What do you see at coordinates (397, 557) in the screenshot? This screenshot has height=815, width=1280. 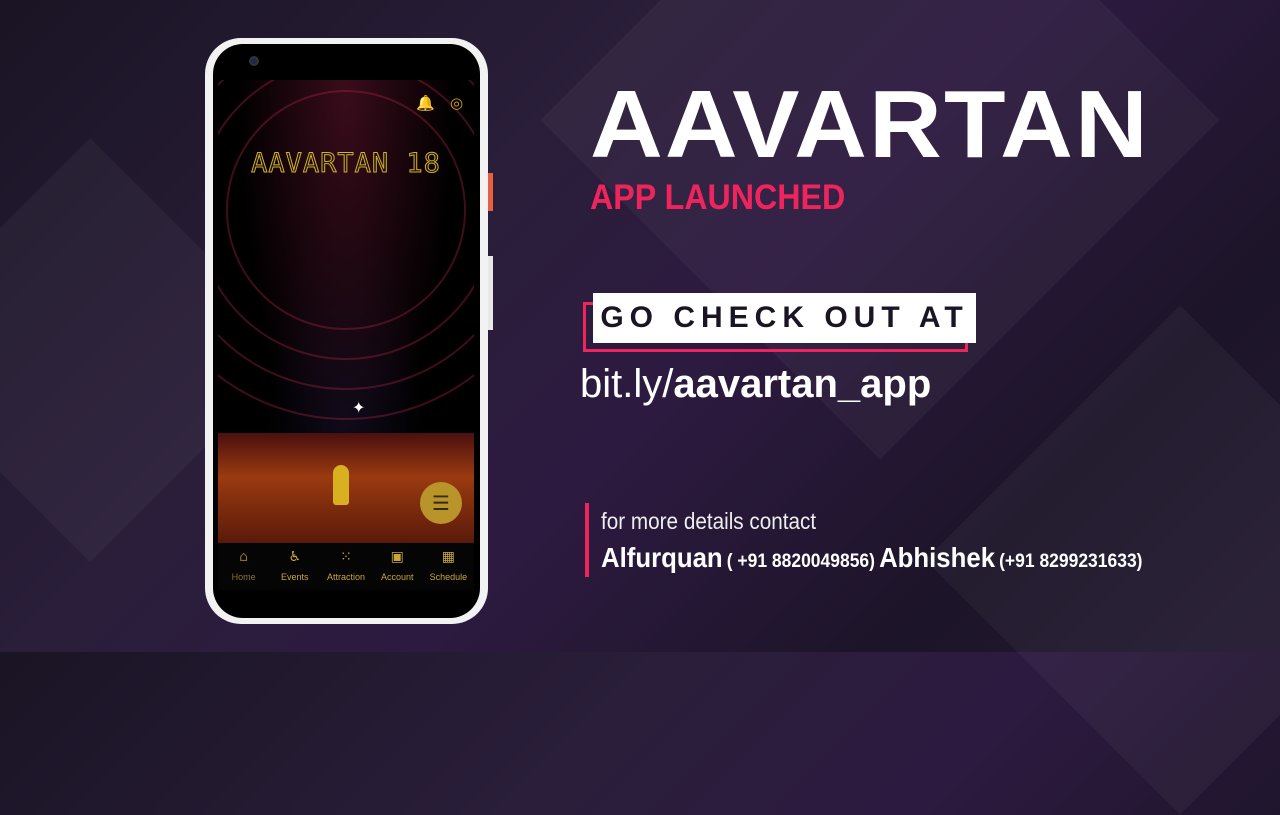 I see `account-box-icon: ▣` at bounding box center [397, 557].